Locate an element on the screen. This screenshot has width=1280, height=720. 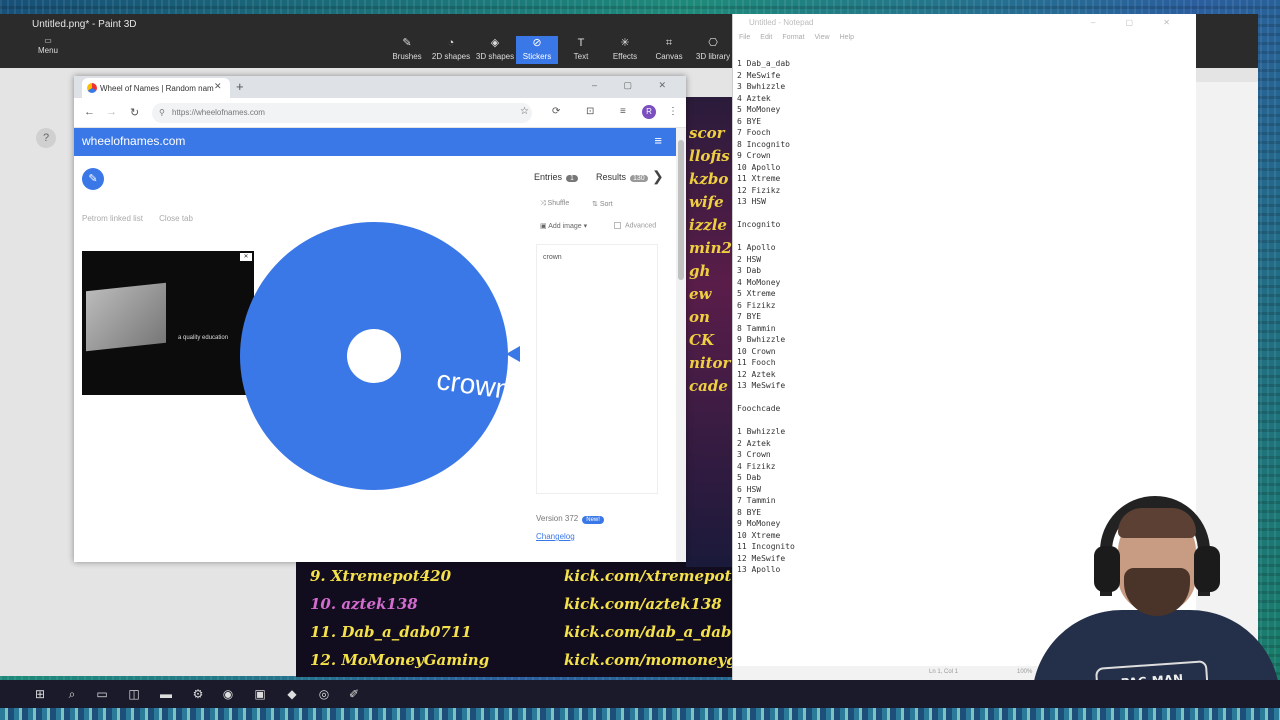
notepad-line: 8 Tammin is located at coordinates (756, 328).